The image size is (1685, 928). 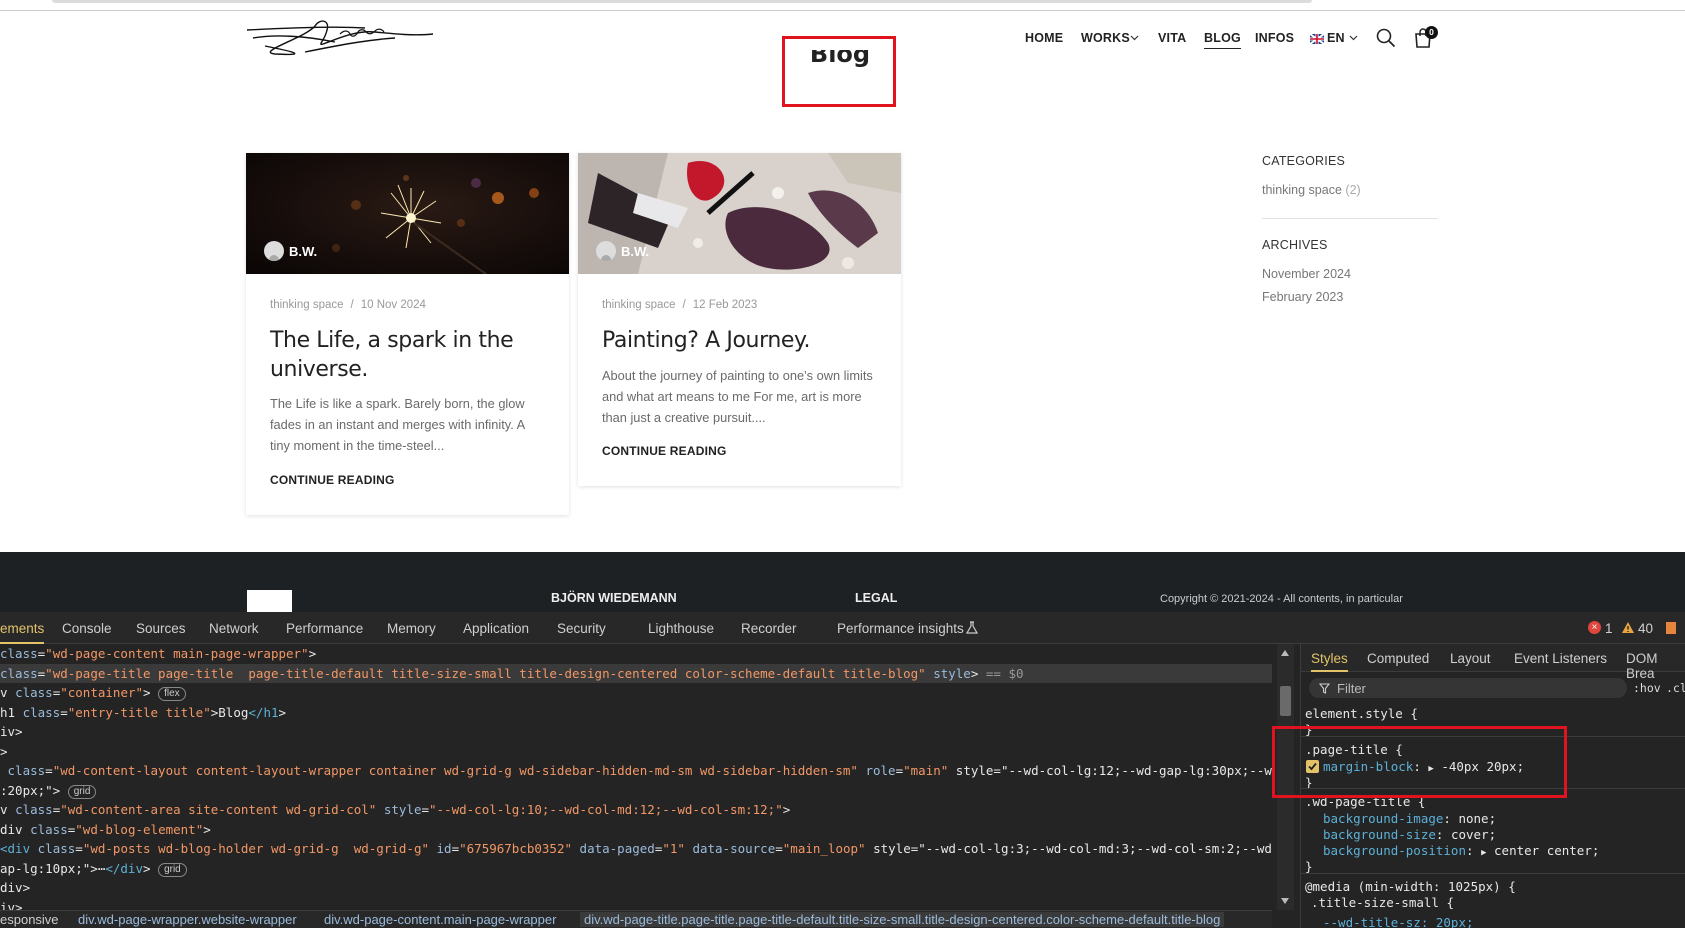 What do you see at coordinates (1350, 218) in the screenshot?
I see `sidebar-divider` at bounding box center [1350, 218].